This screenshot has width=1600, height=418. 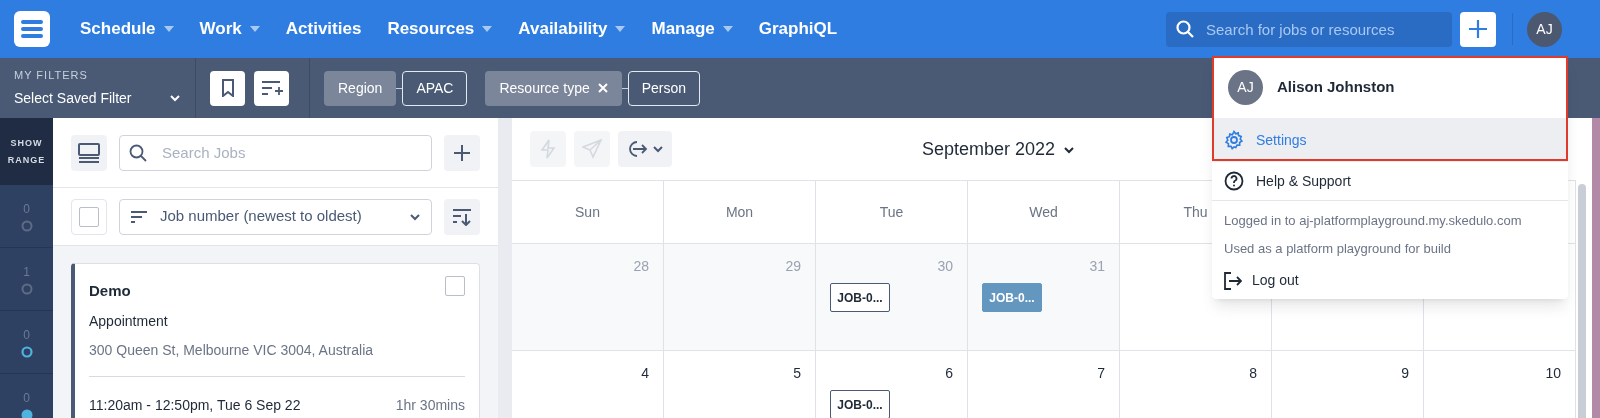 I want to click on bookmark-button, so click(x=227, y=88).